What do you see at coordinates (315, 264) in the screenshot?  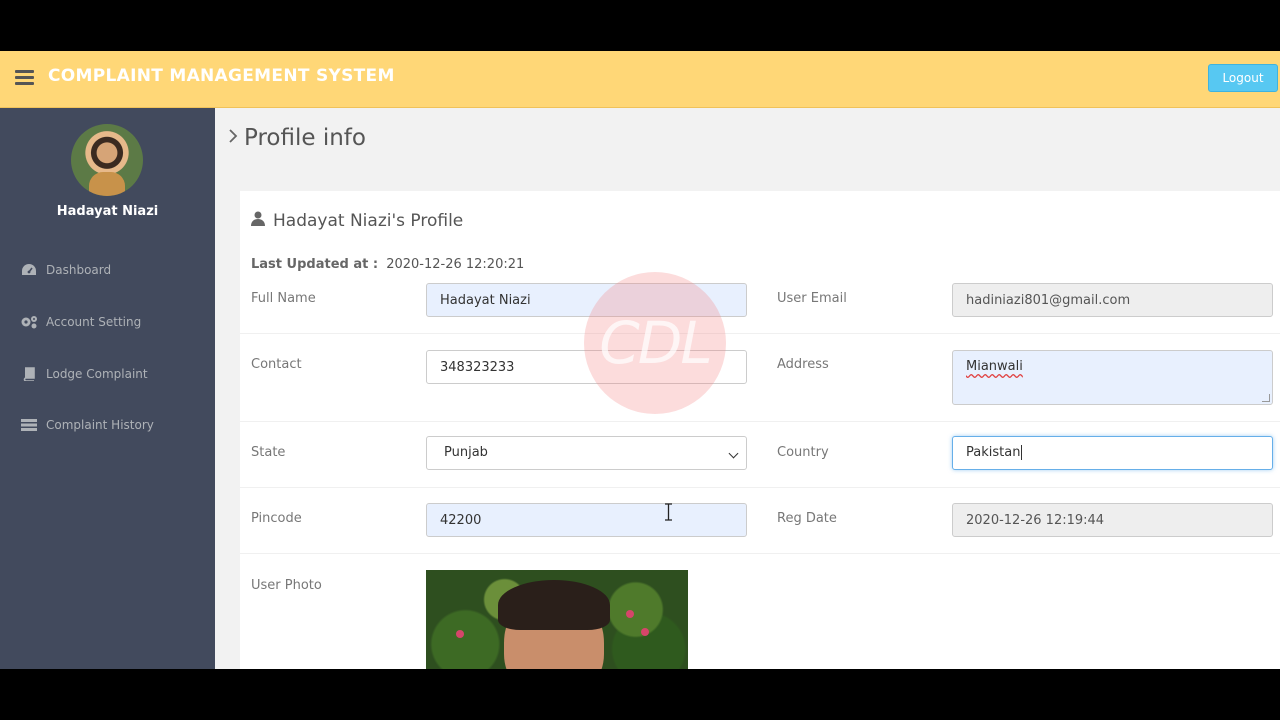 I see `last-updated-label: Last Updated at :` at bounding box center [315, 264].